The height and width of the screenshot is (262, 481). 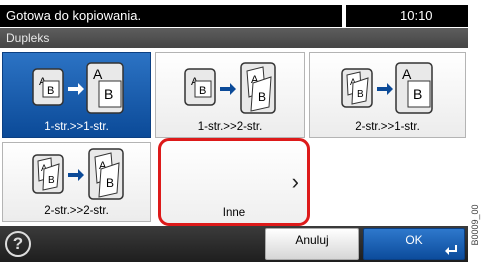 I want to click on option-label: 2-str.>>1-str., so click(x=387, y=127).